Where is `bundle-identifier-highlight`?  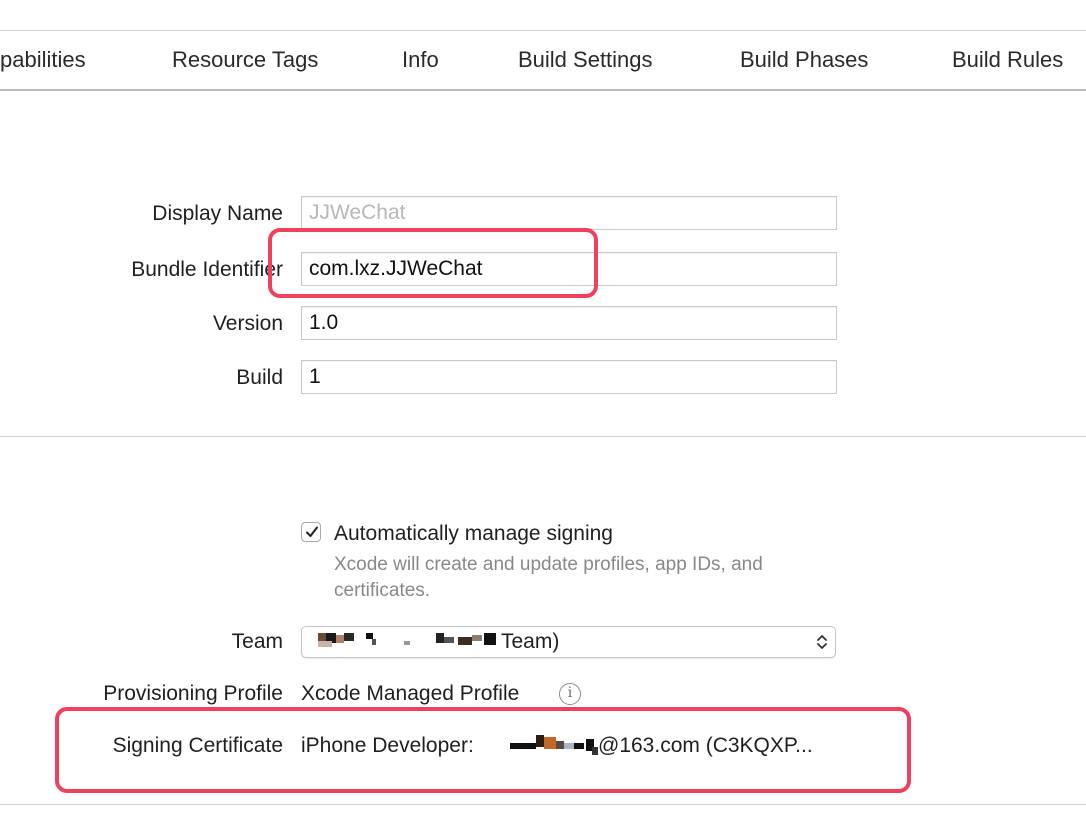
bundle-identifier-highlight is located at coordinates (433, 263).